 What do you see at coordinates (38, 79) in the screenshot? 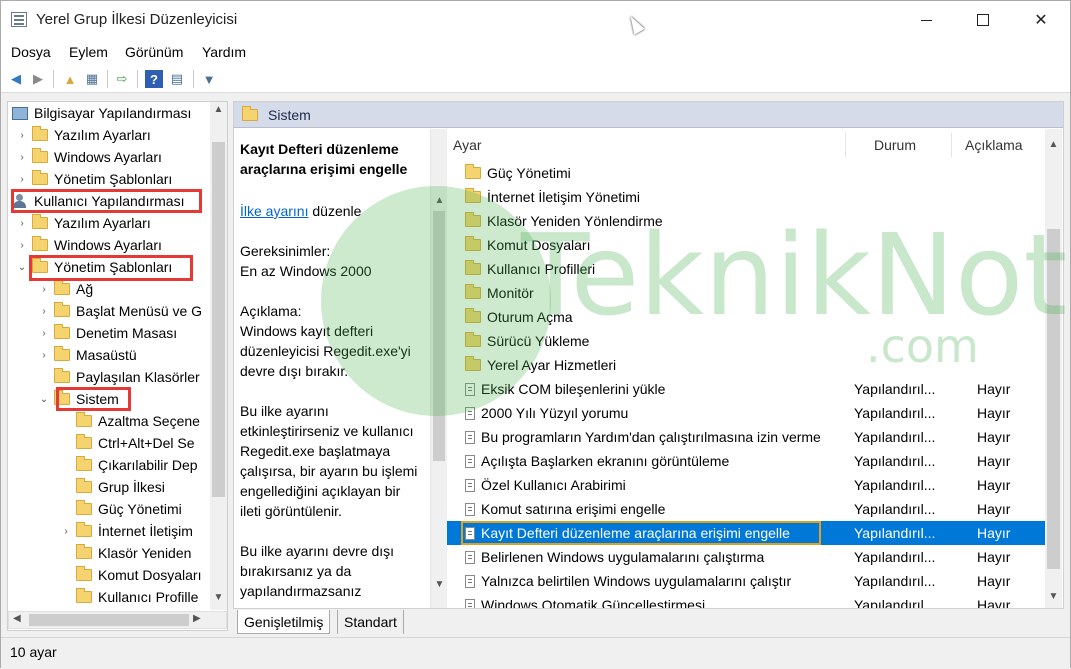
I see `forward-icon: ▶` at bounding box center [38, 79].